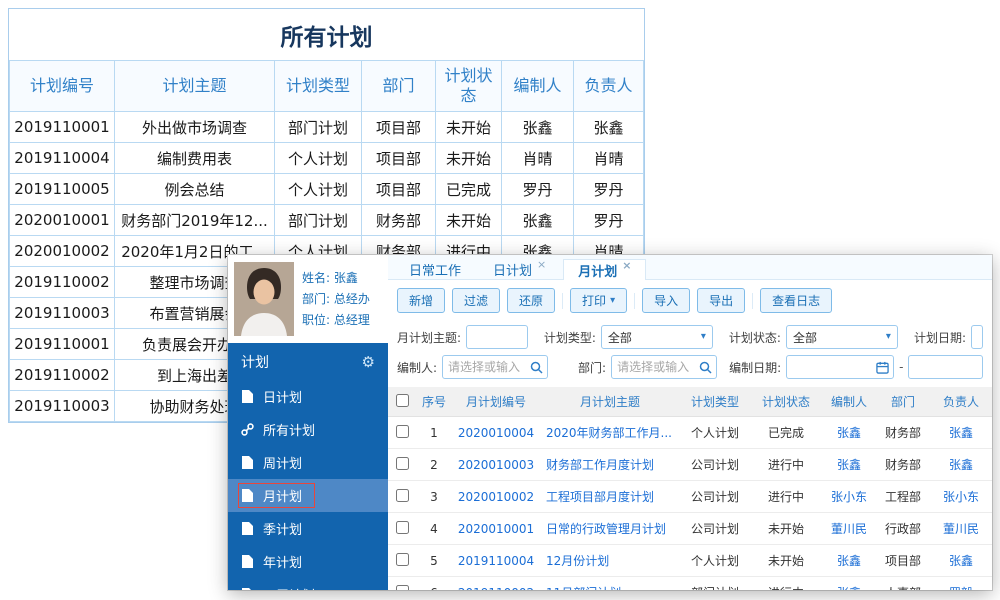 This screenshot has height=600, width=1000. Describe the element at coordinates (417, 367) in the screenshot. I see `creator-filter-label: 编制人:` at that location.